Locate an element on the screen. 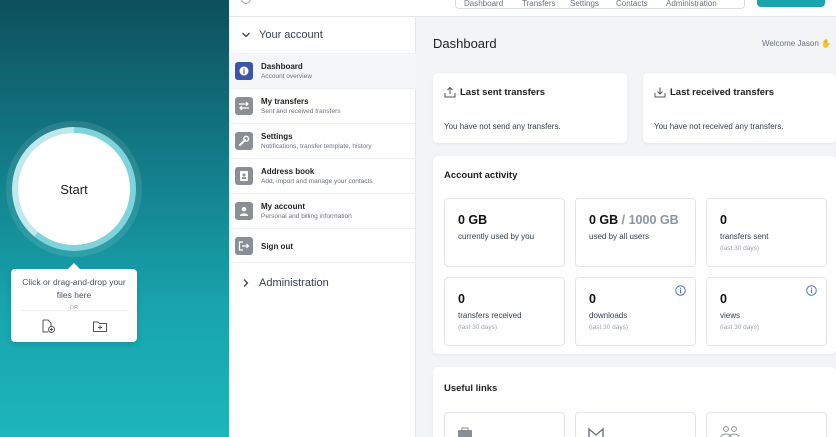 Image resolution: width=836 pixels, height=437 pixels. stat-label: transfers sent is located at coordinates (744, 236).